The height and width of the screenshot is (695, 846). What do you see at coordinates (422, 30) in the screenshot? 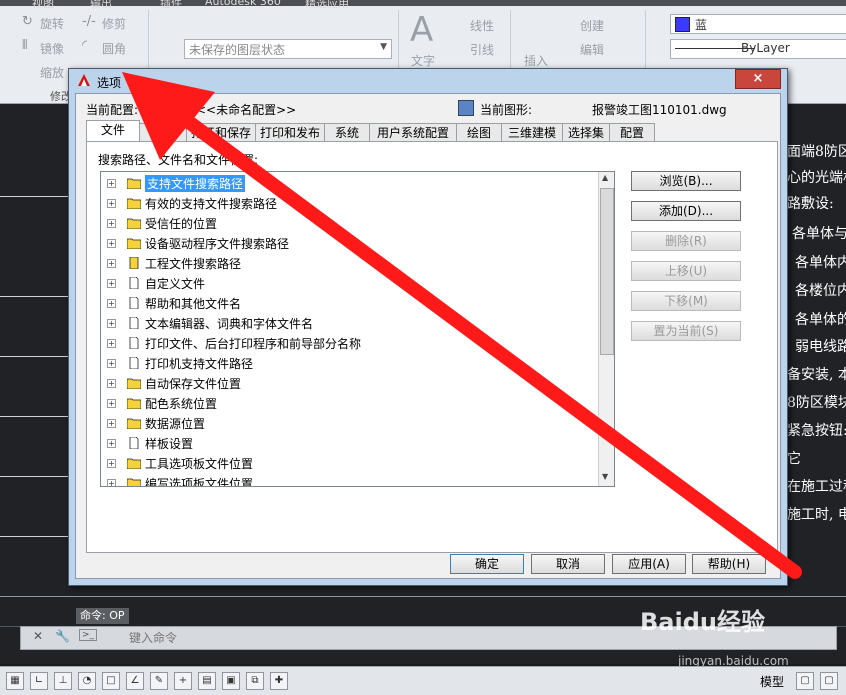
I see `text-tool-icon: A` at bounding box center [422, 30].